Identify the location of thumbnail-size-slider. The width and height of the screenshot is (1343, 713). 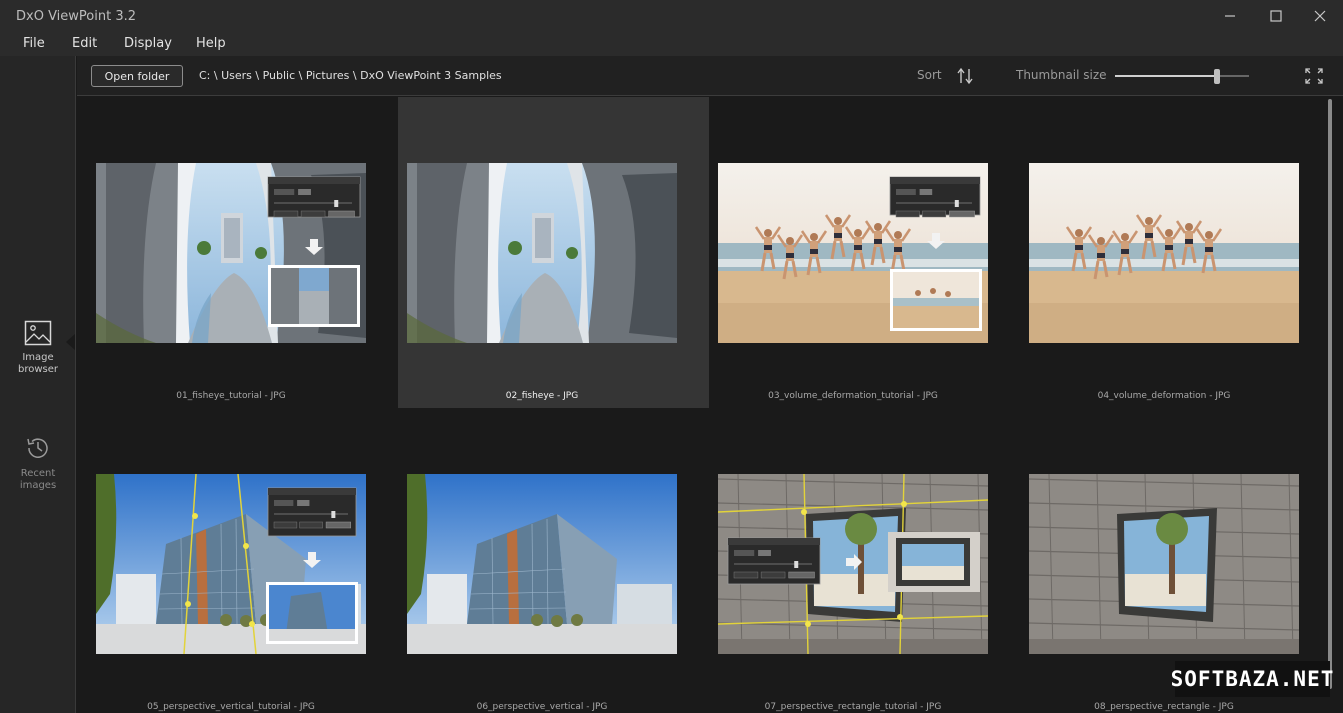
(1182, 76).